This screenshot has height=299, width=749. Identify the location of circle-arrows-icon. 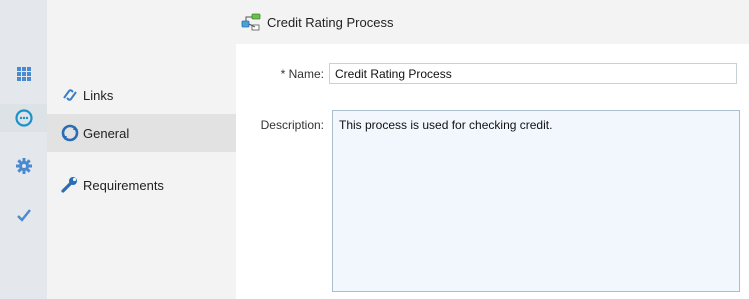
(70, 133).